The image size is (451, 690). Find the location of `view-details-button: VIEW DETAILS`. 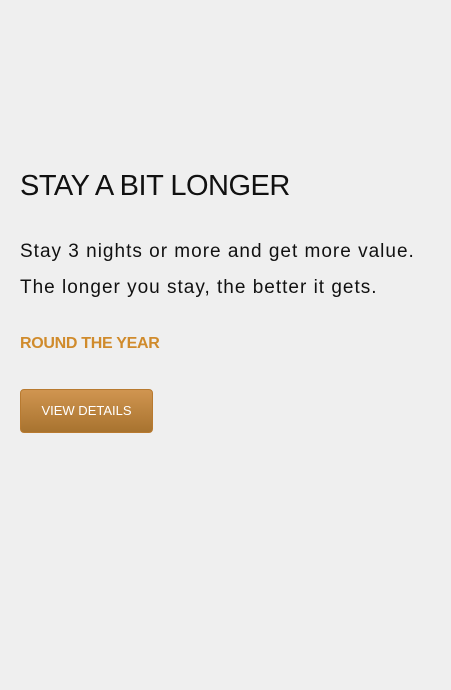

view-details-button: VIEW DETAILS is located at coordinates (86, 411).